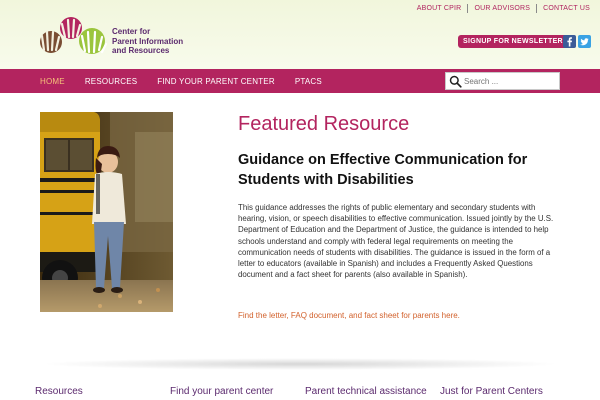 This screenshot has width=600, height=400. I want to click on footer-parent-ta-heading: Parent technical assistance, so click(366, 391).